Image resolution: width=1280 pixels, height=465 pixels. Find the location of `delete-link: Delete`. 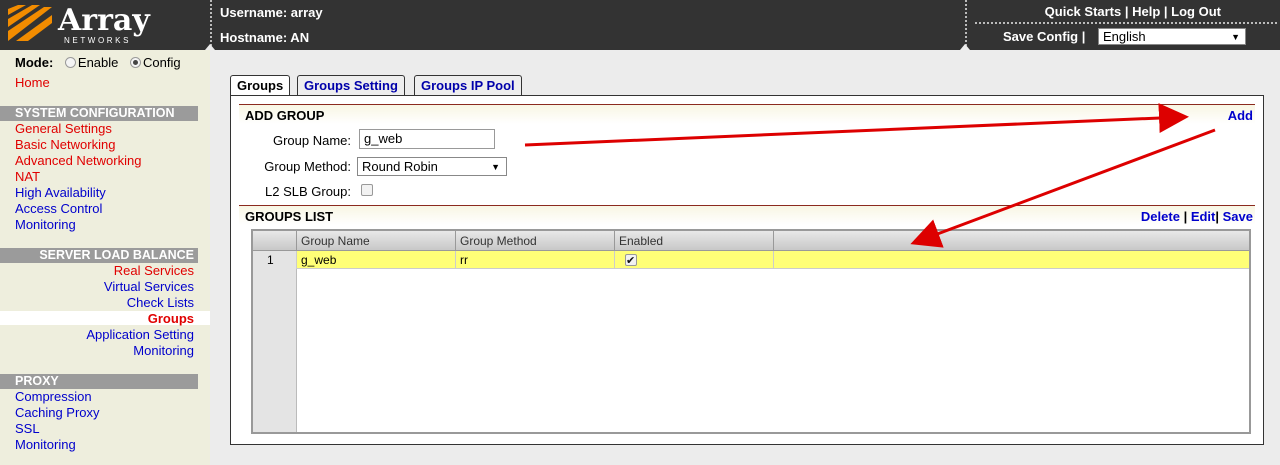

delete-link: Delete is located at coordinates (1160, 216).